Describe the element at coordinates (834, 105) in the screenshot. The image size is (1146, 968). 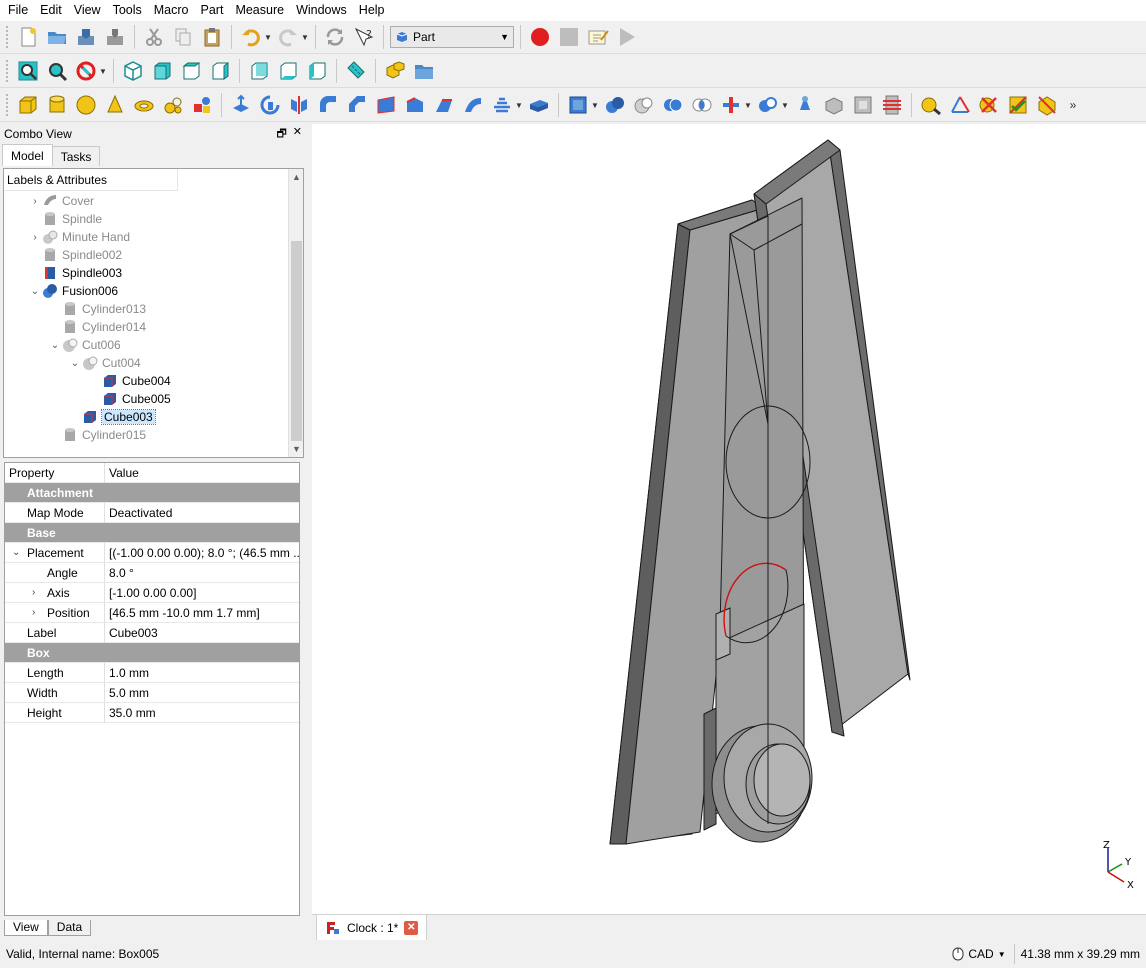
I see `part-defeaturing-button` at that location.